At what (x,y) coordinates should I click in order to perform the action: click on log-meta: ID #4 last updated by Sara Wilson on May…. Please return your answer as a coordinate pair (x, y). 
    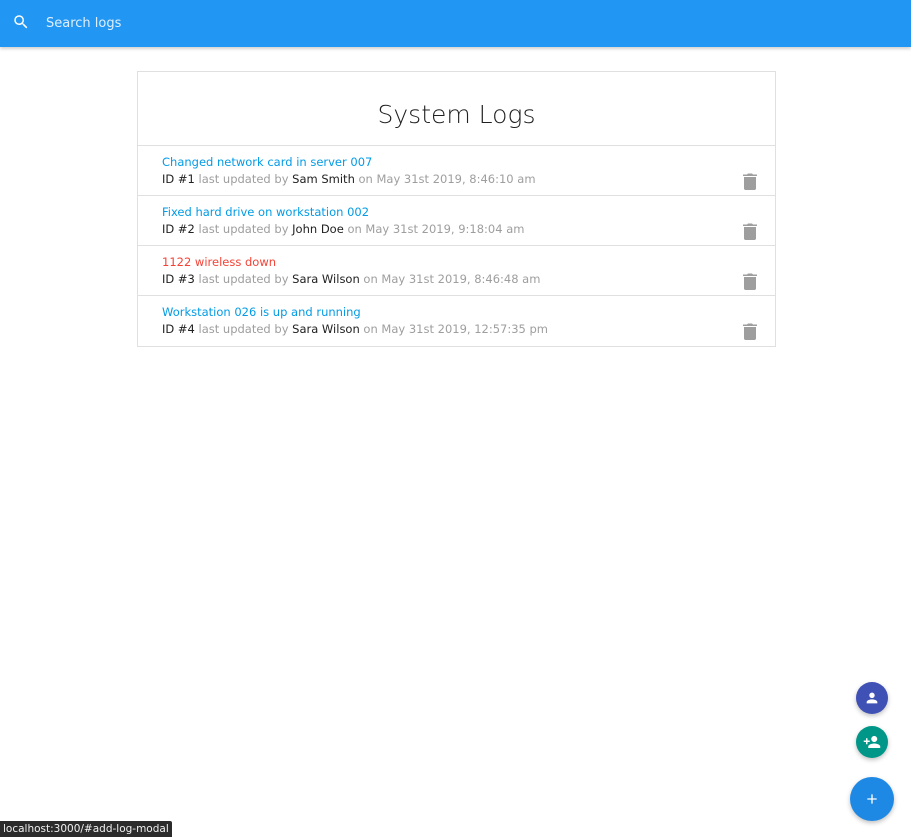
    Looking at the image, I should click on (355, 329).